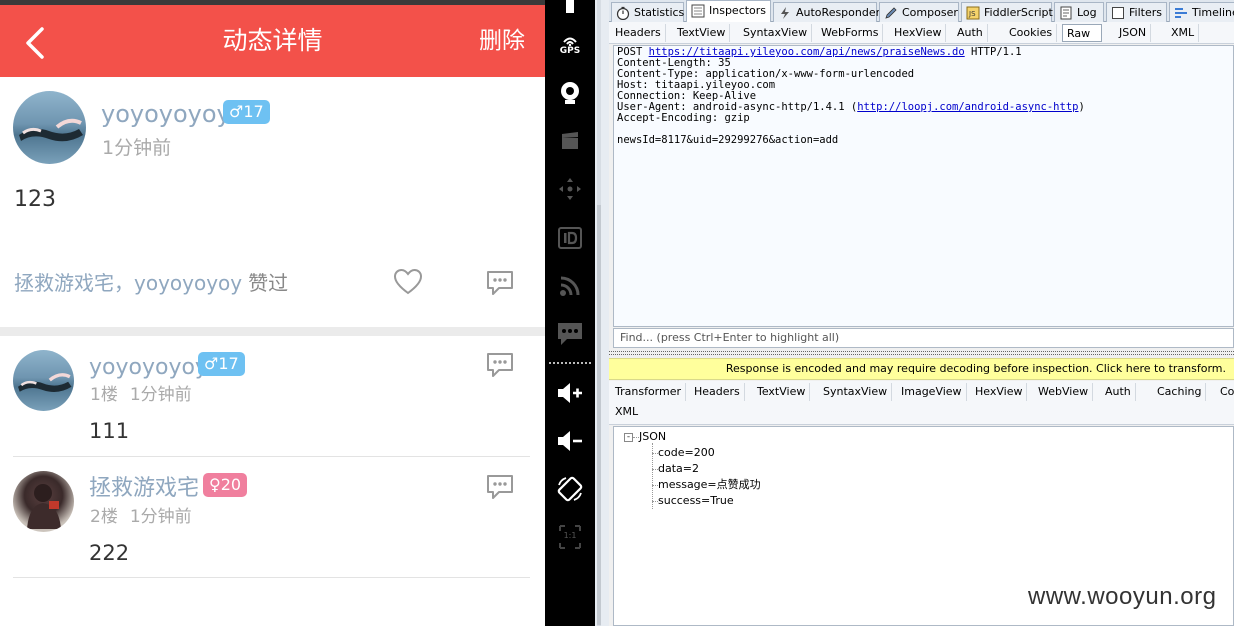  I want to click on resp-tab-textview: TextView, so click(782, 392).